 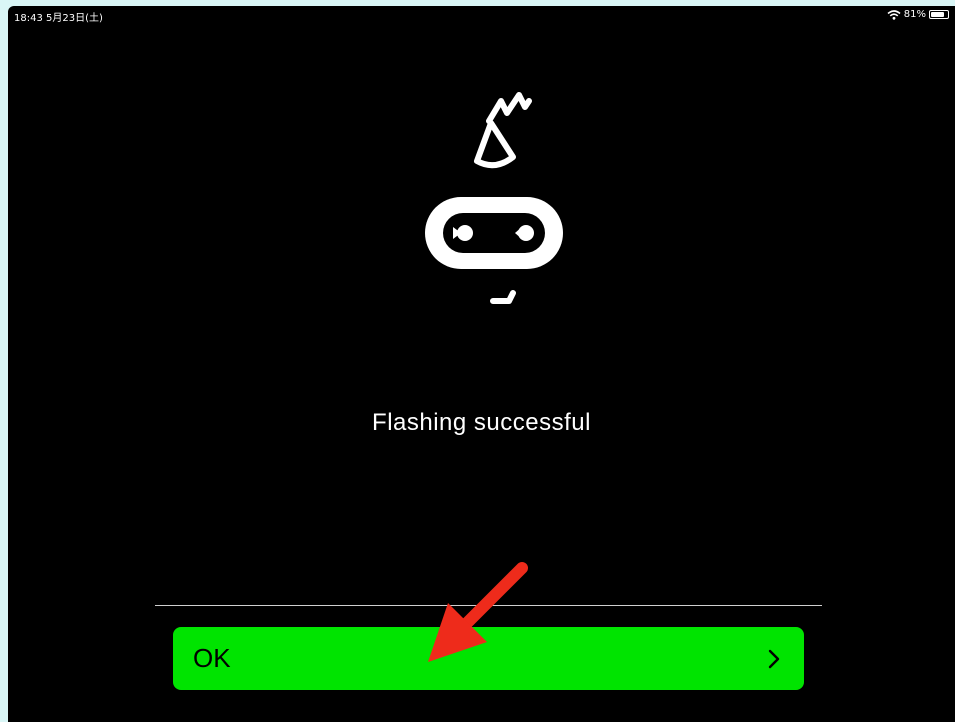 What do you see at coordinates (488, 605) in the screenshot?
I see `divider` at bounding box center [488, 605].